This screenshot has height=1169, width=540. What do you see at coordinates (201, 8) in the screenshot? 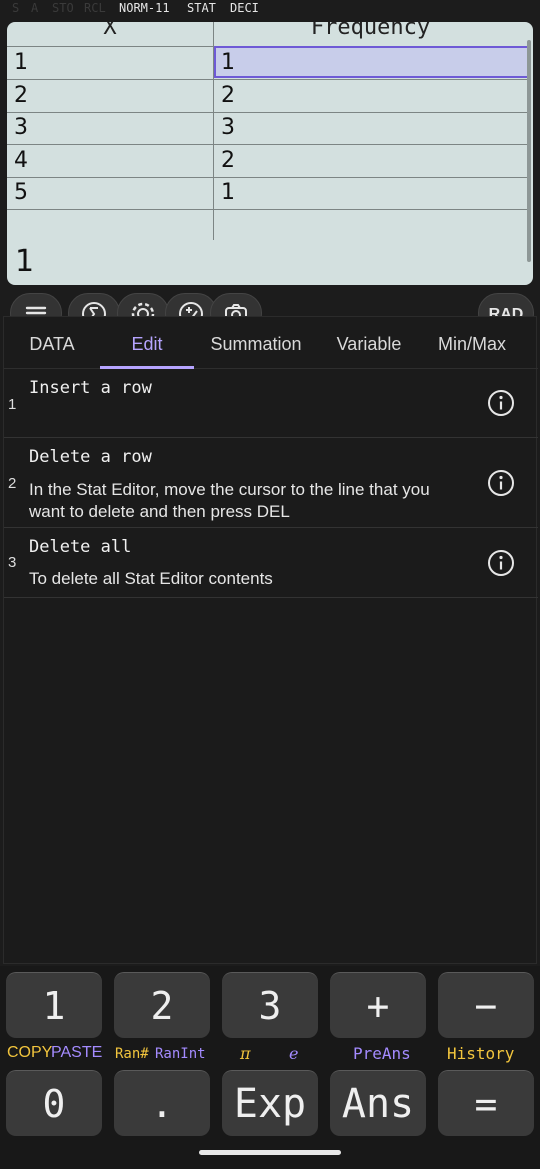
I see `stat-mode-indicator: STAT` at bounding box center [201, 8].